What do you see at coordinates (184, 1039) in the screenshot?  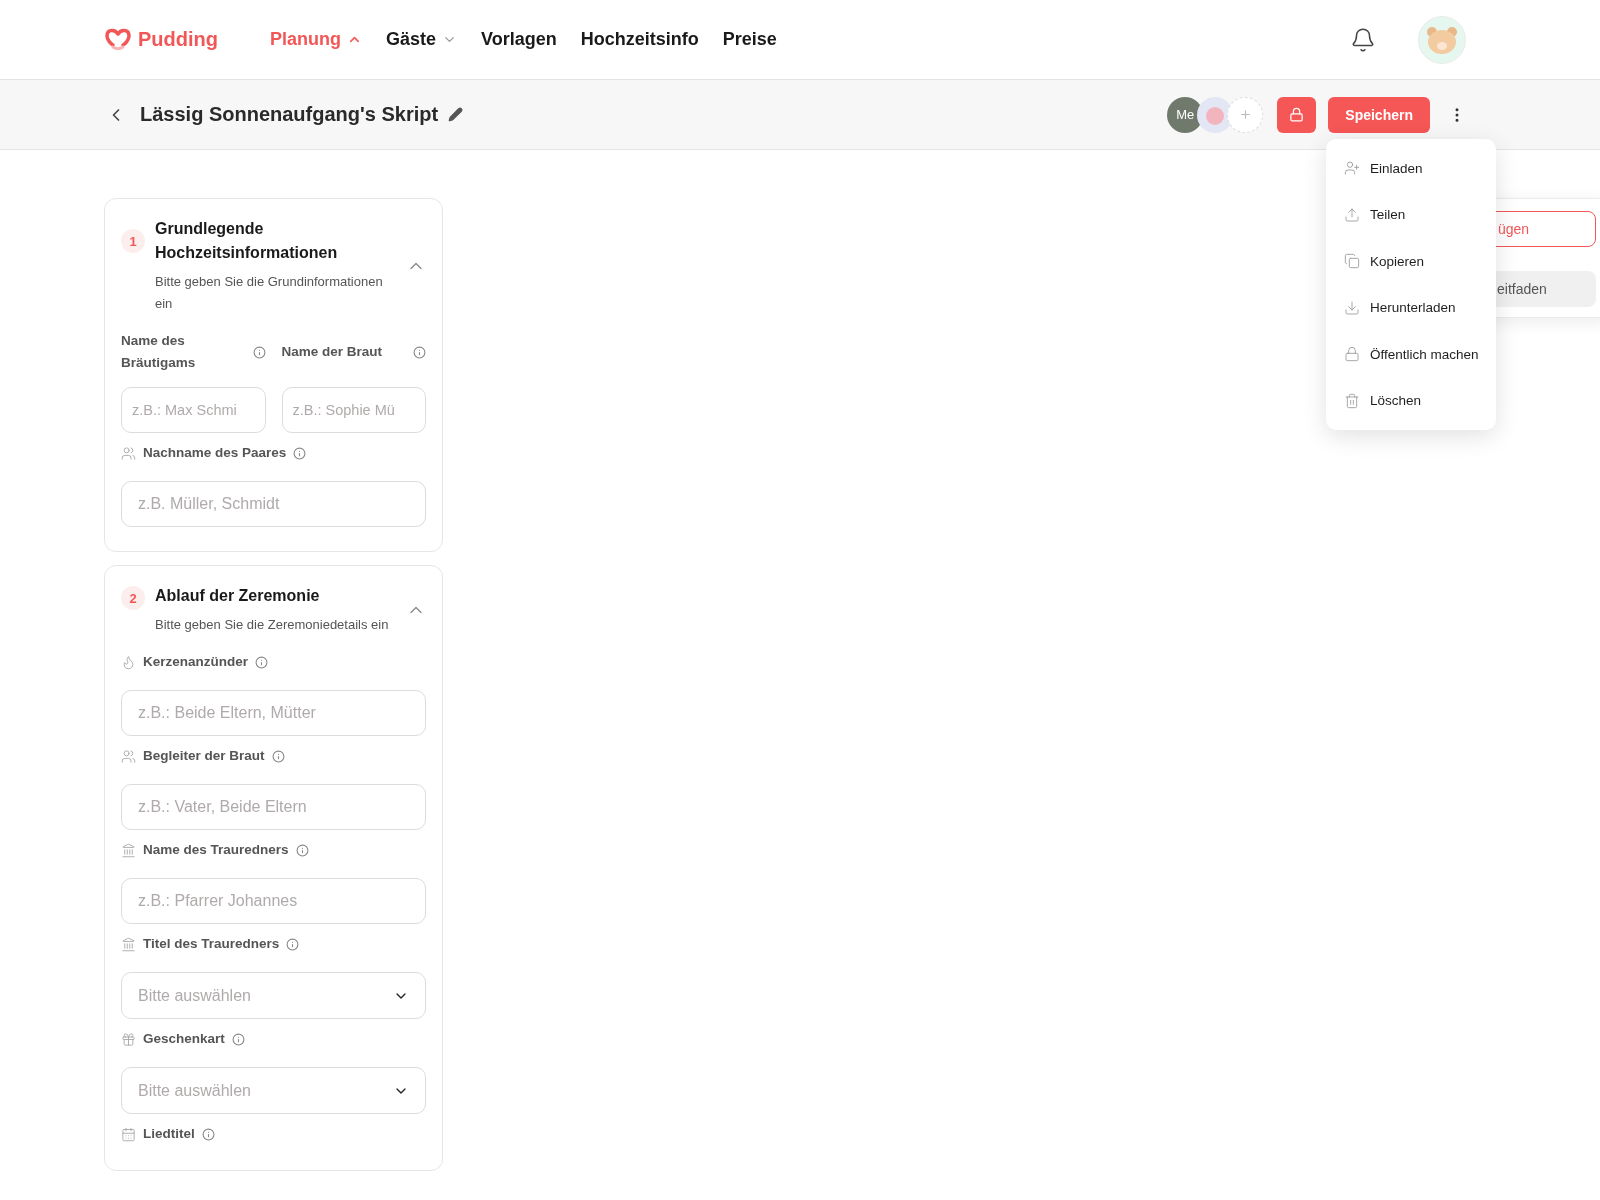 I see `field-label: Geschenkart` at bounding box center [184, 1039].